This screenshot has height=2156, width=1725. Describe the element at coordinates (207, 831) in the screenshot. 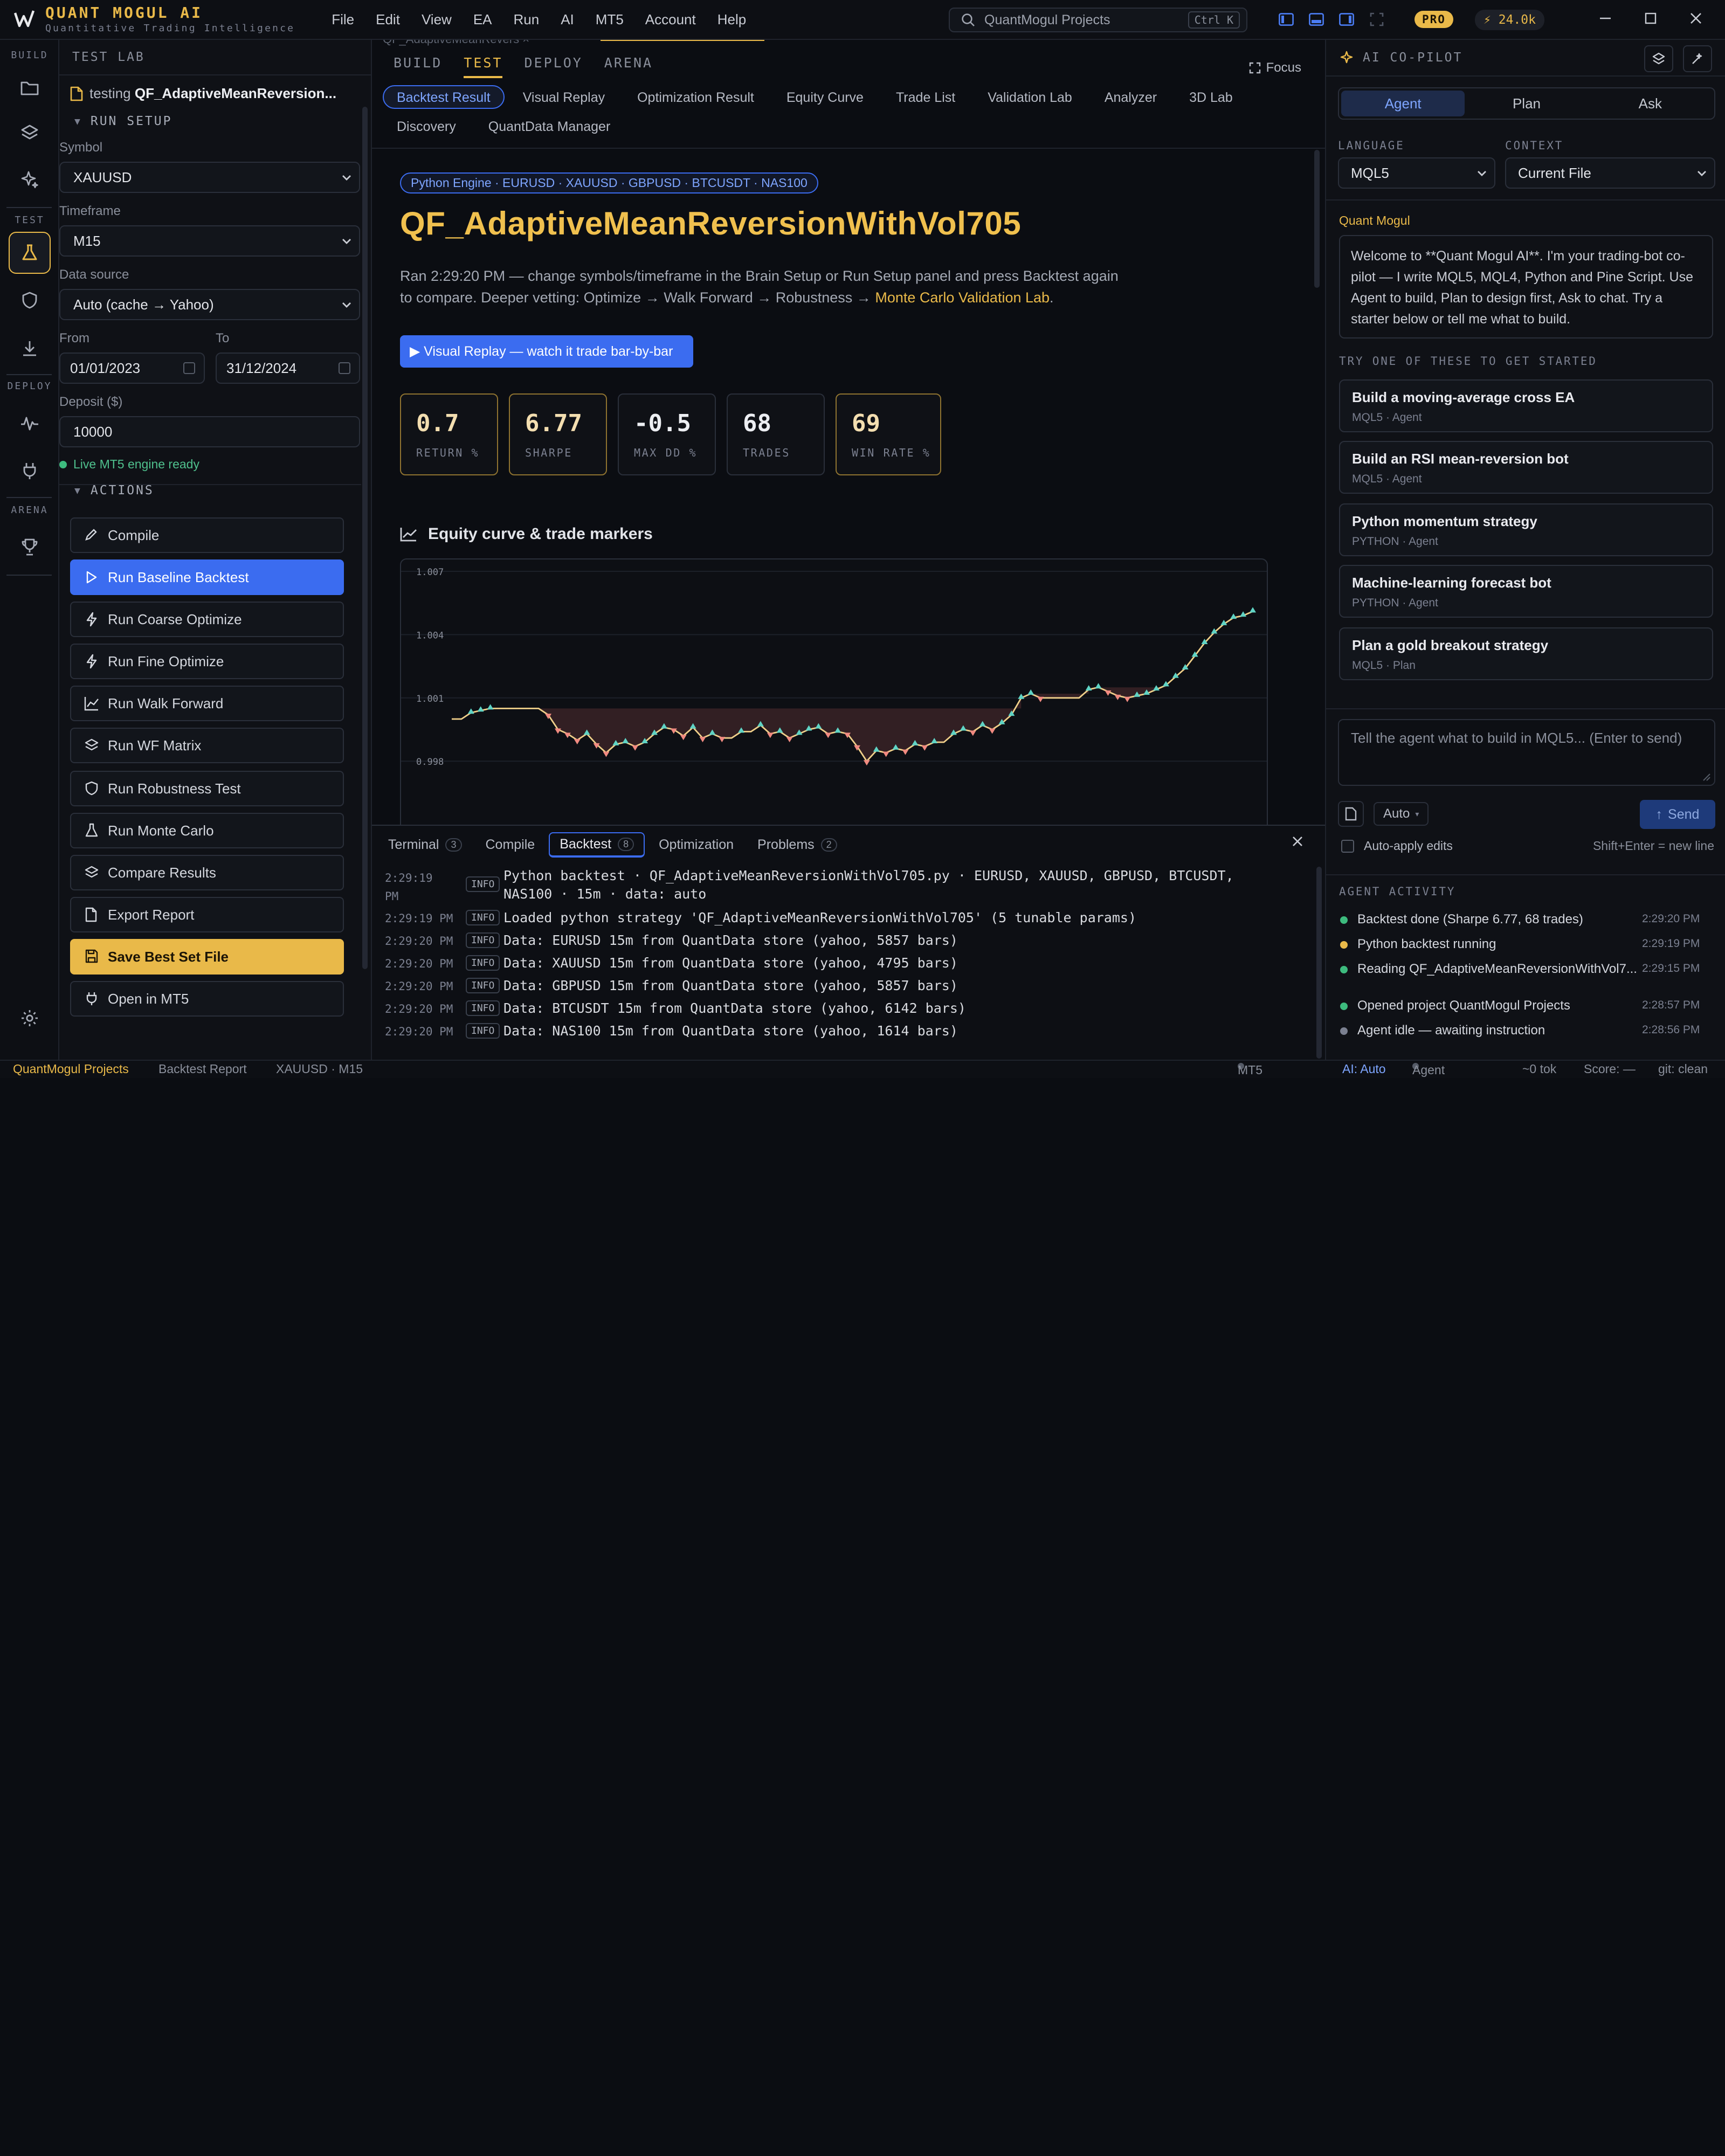

I see `run-monte-carlo-button: Run Monte Carlo` at that location.